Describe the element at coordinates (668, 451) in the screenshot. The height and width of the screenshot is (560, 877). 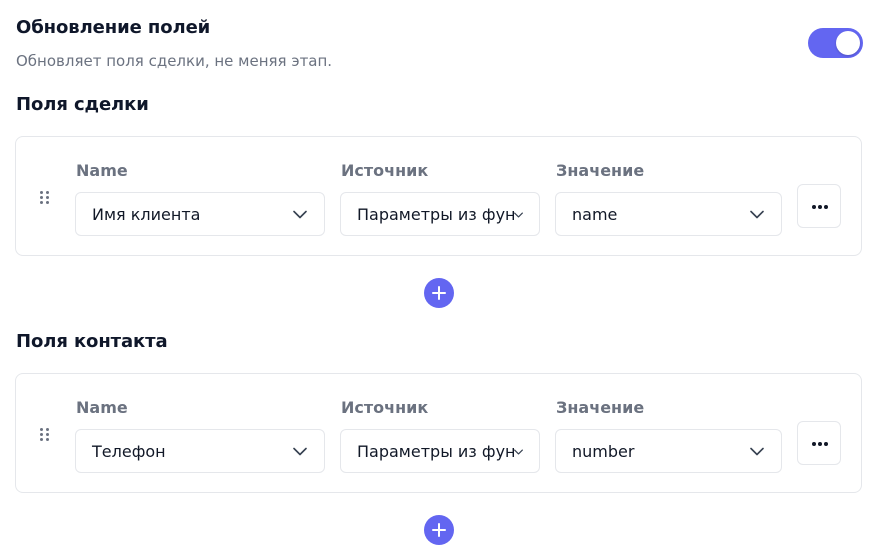
I see `value-select: number` at that location.